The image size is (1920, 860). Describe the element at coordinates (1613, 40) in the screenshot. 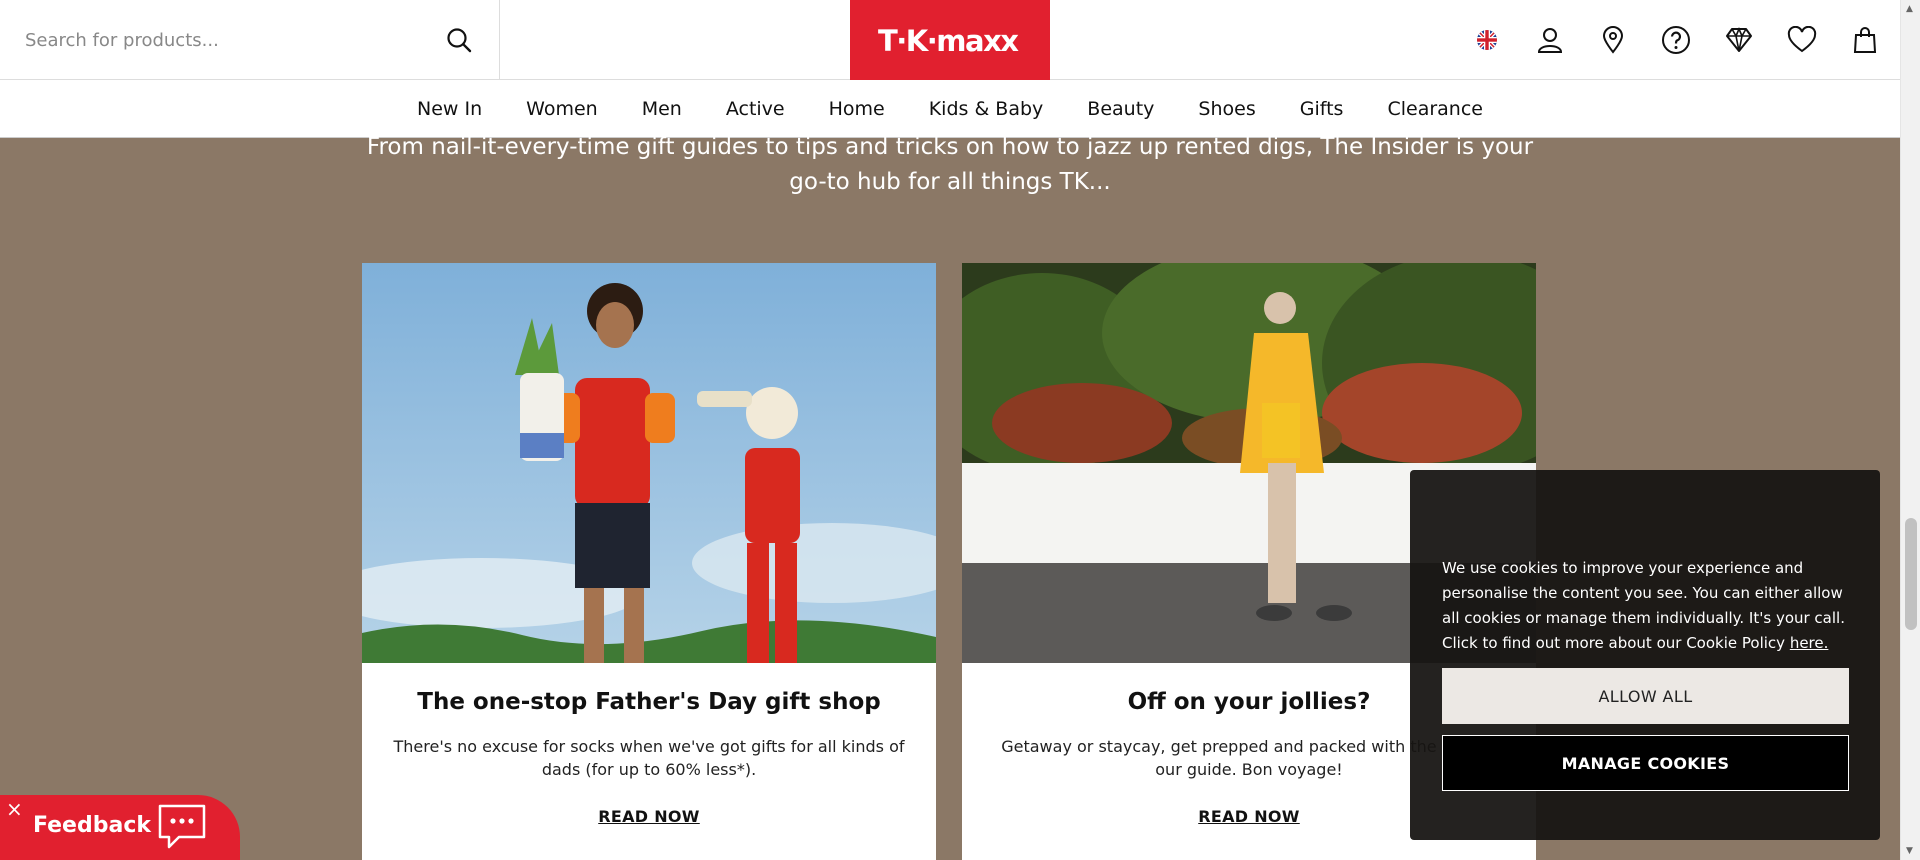

I see `store-locator-icon` at that location.